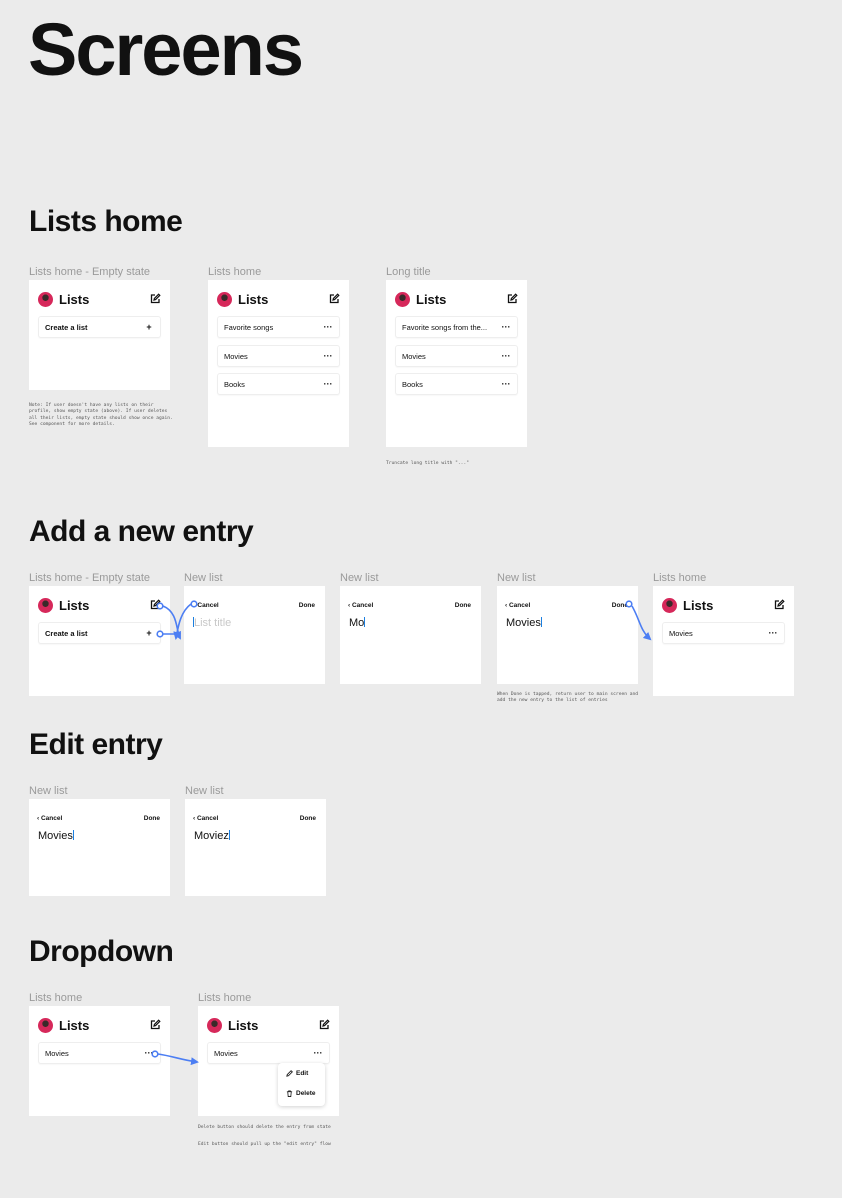 This screenshot has height=1198, width=842. I want to click on list-title-value: Movies, so click(523, 623).